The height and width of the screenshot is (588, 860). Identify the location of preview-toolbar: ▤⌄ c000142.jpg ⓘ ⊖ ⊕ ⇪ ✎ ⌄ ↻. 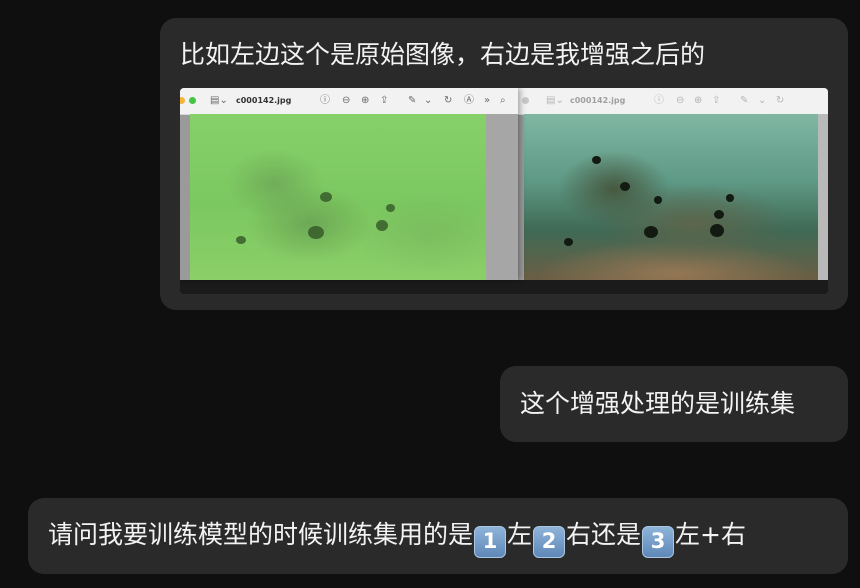
(673, 101).